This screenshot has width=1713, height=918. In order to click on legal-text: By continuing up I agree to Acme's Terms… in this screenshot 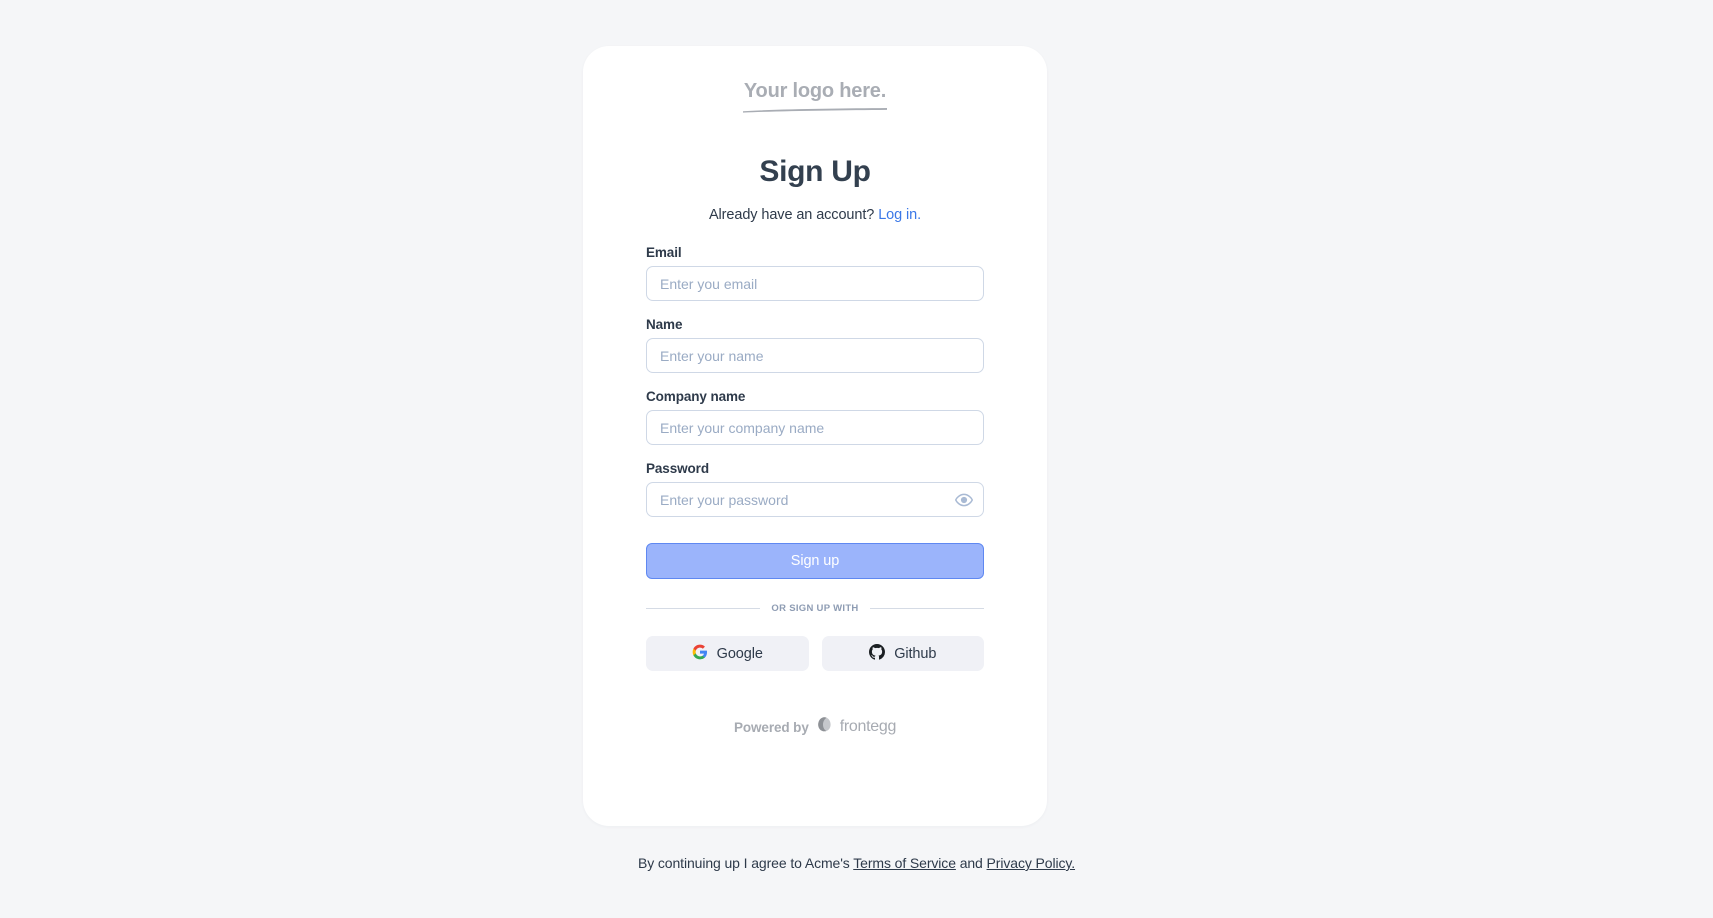, I will do `click(856, 863)`.